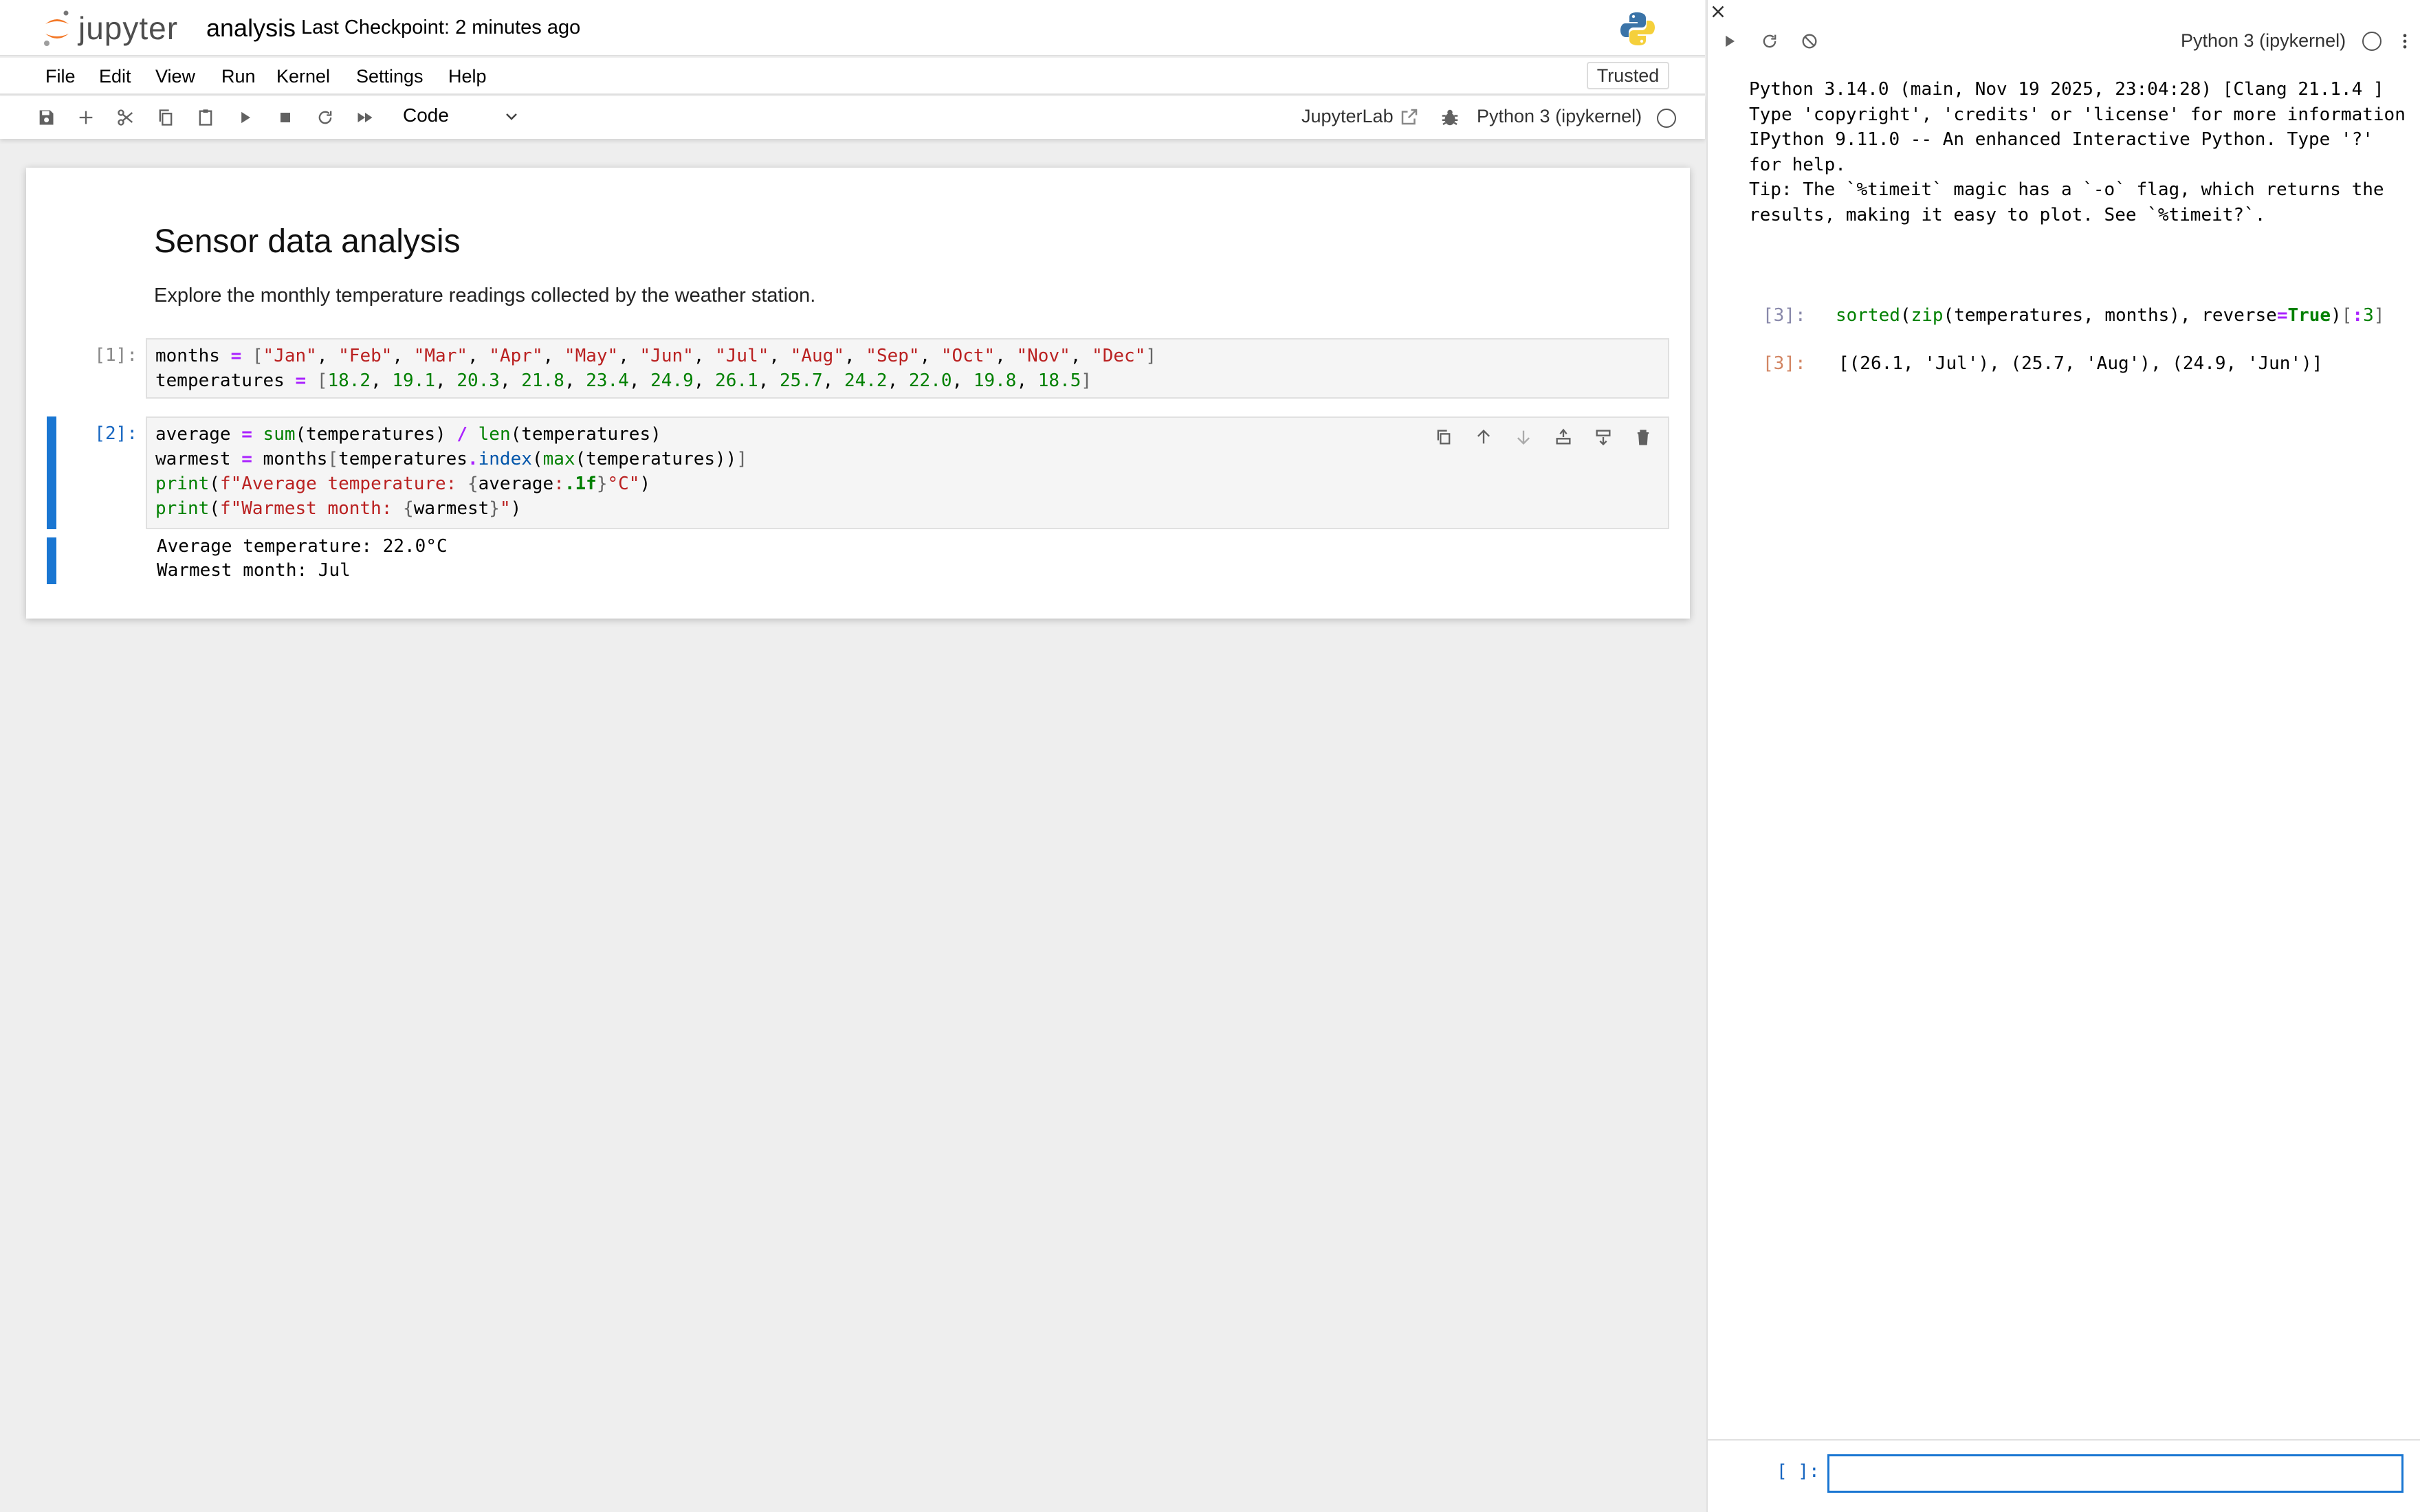 This screenshot has height=1512, width=2420. Describe the element at coordinates (1409, 117) in the screenshot. I see `external-link-icon` at that location.